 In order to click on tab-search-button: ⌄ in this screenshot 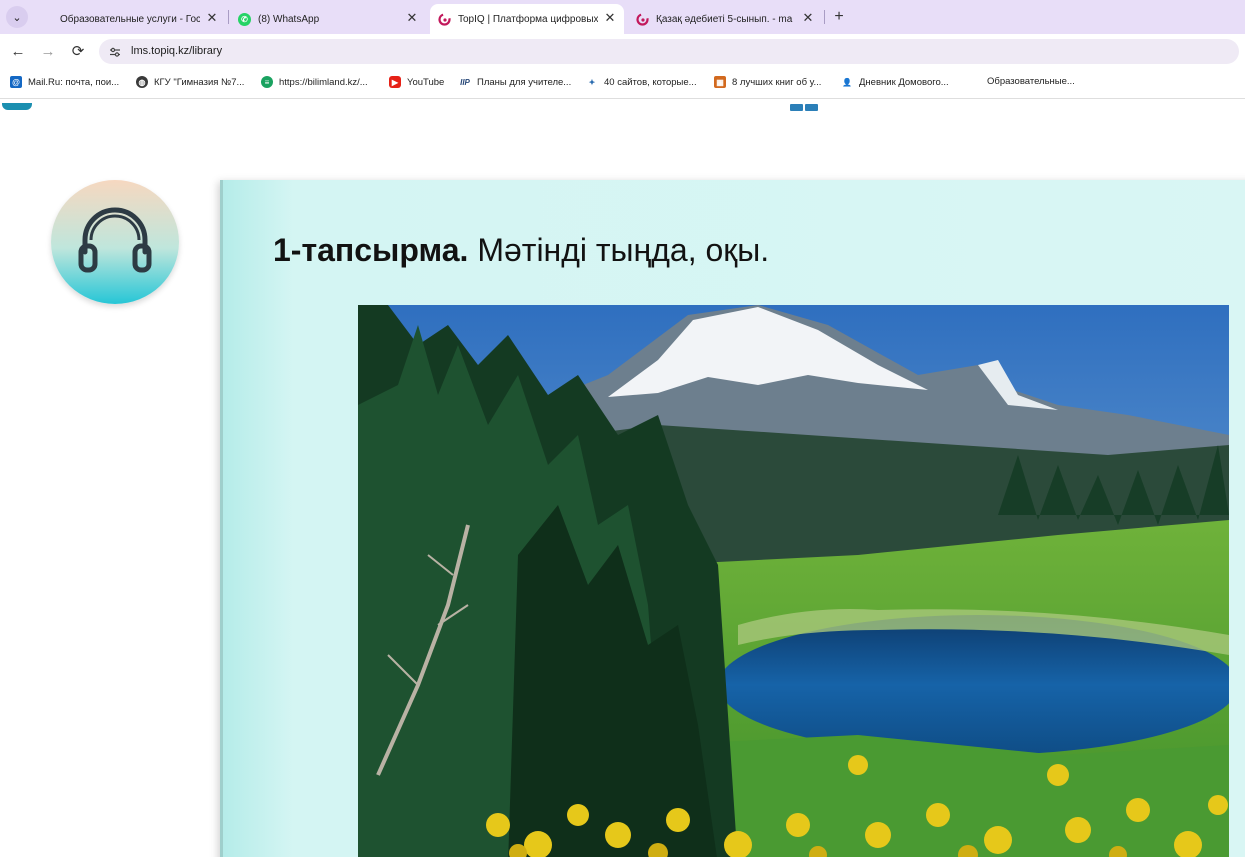, I will do `click(17, 17)`.